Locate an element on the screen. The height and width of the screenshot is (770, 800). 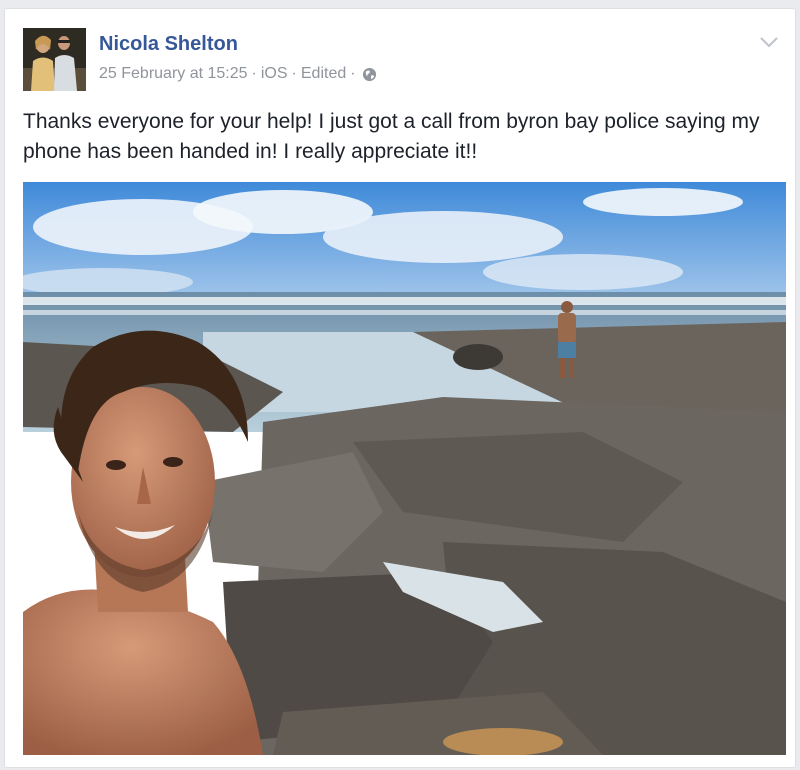
post-meta: 25 February at 15:25 · iOS · Edited · is located at coordinates (238, 74).